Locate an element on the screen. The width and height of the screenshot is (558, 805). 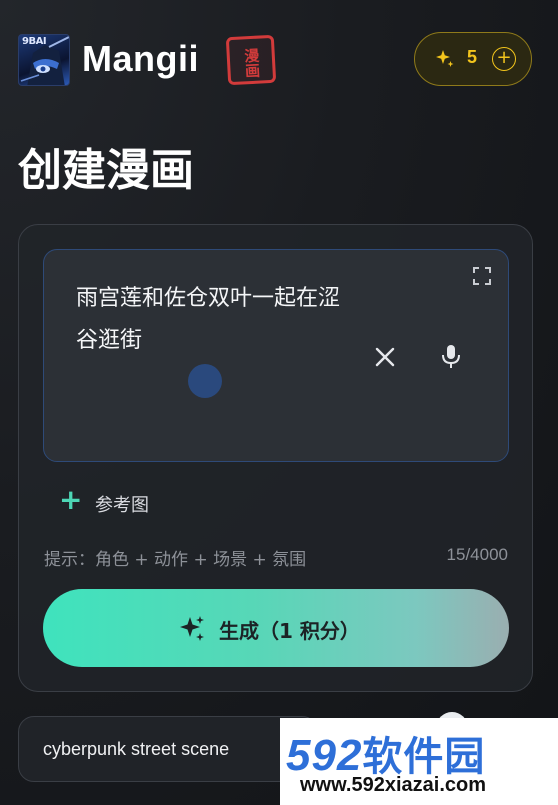
generate-label: 生成（1 积分） is located at coordinates (289, 631).